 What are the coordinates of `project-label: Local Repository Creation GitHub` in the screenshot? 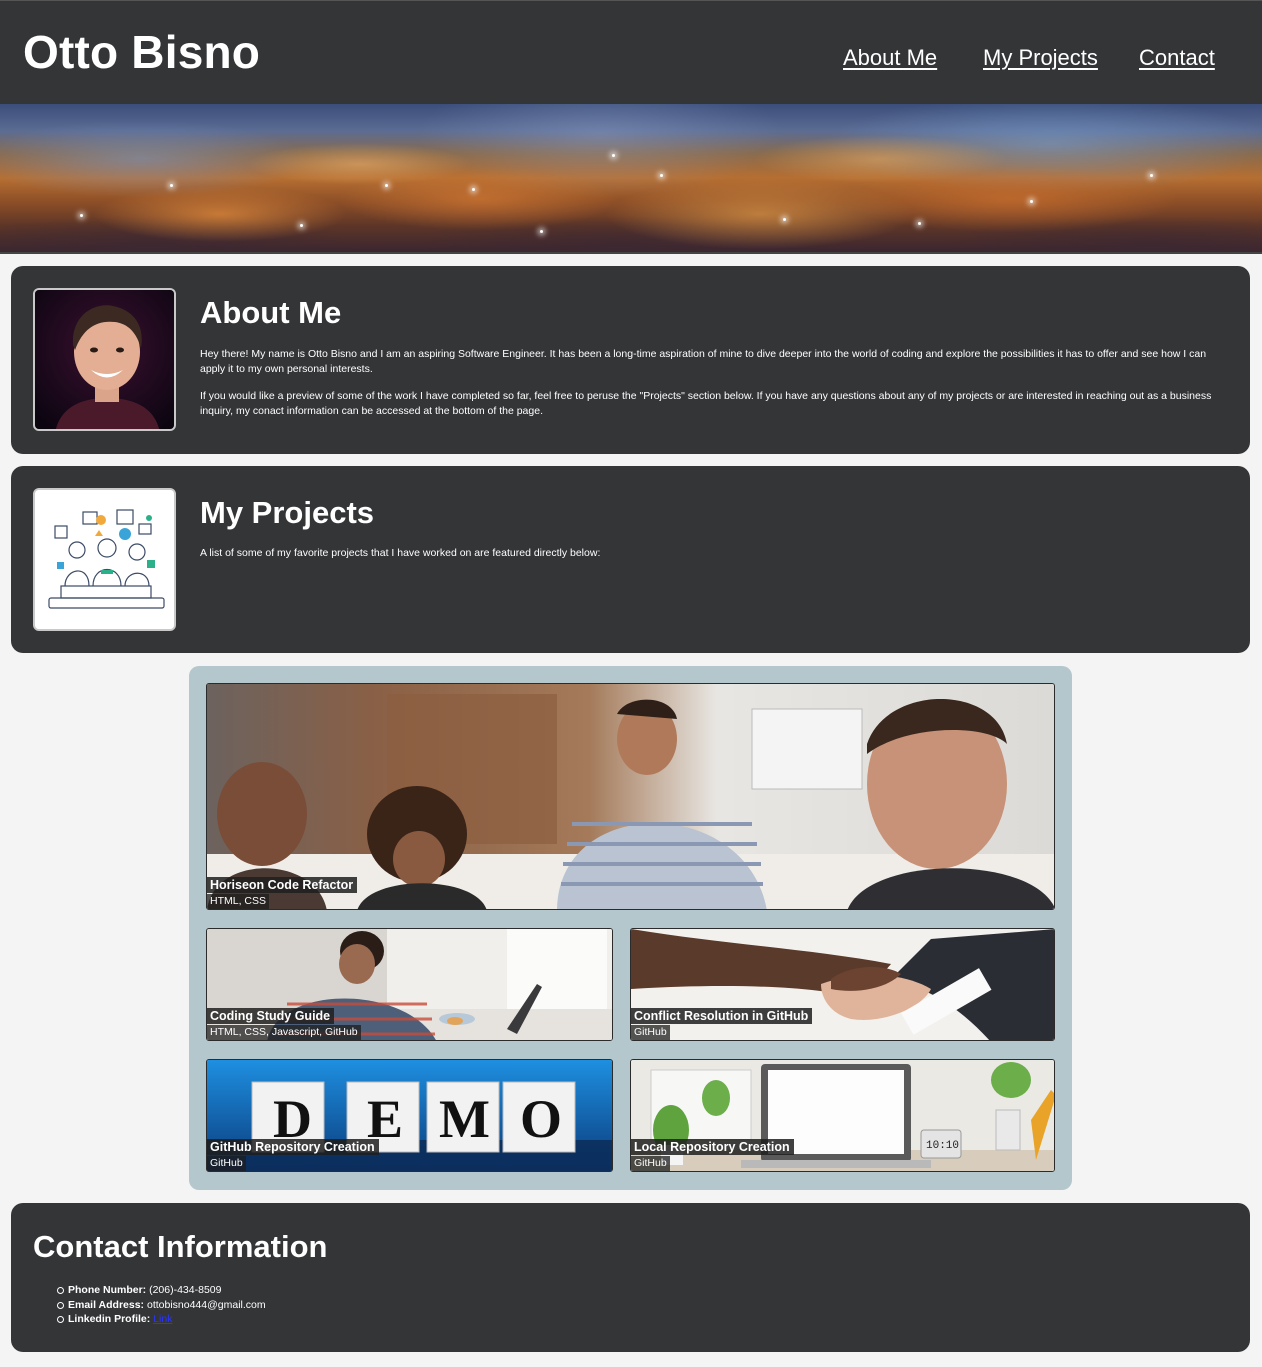 It's located at (712, 1154).